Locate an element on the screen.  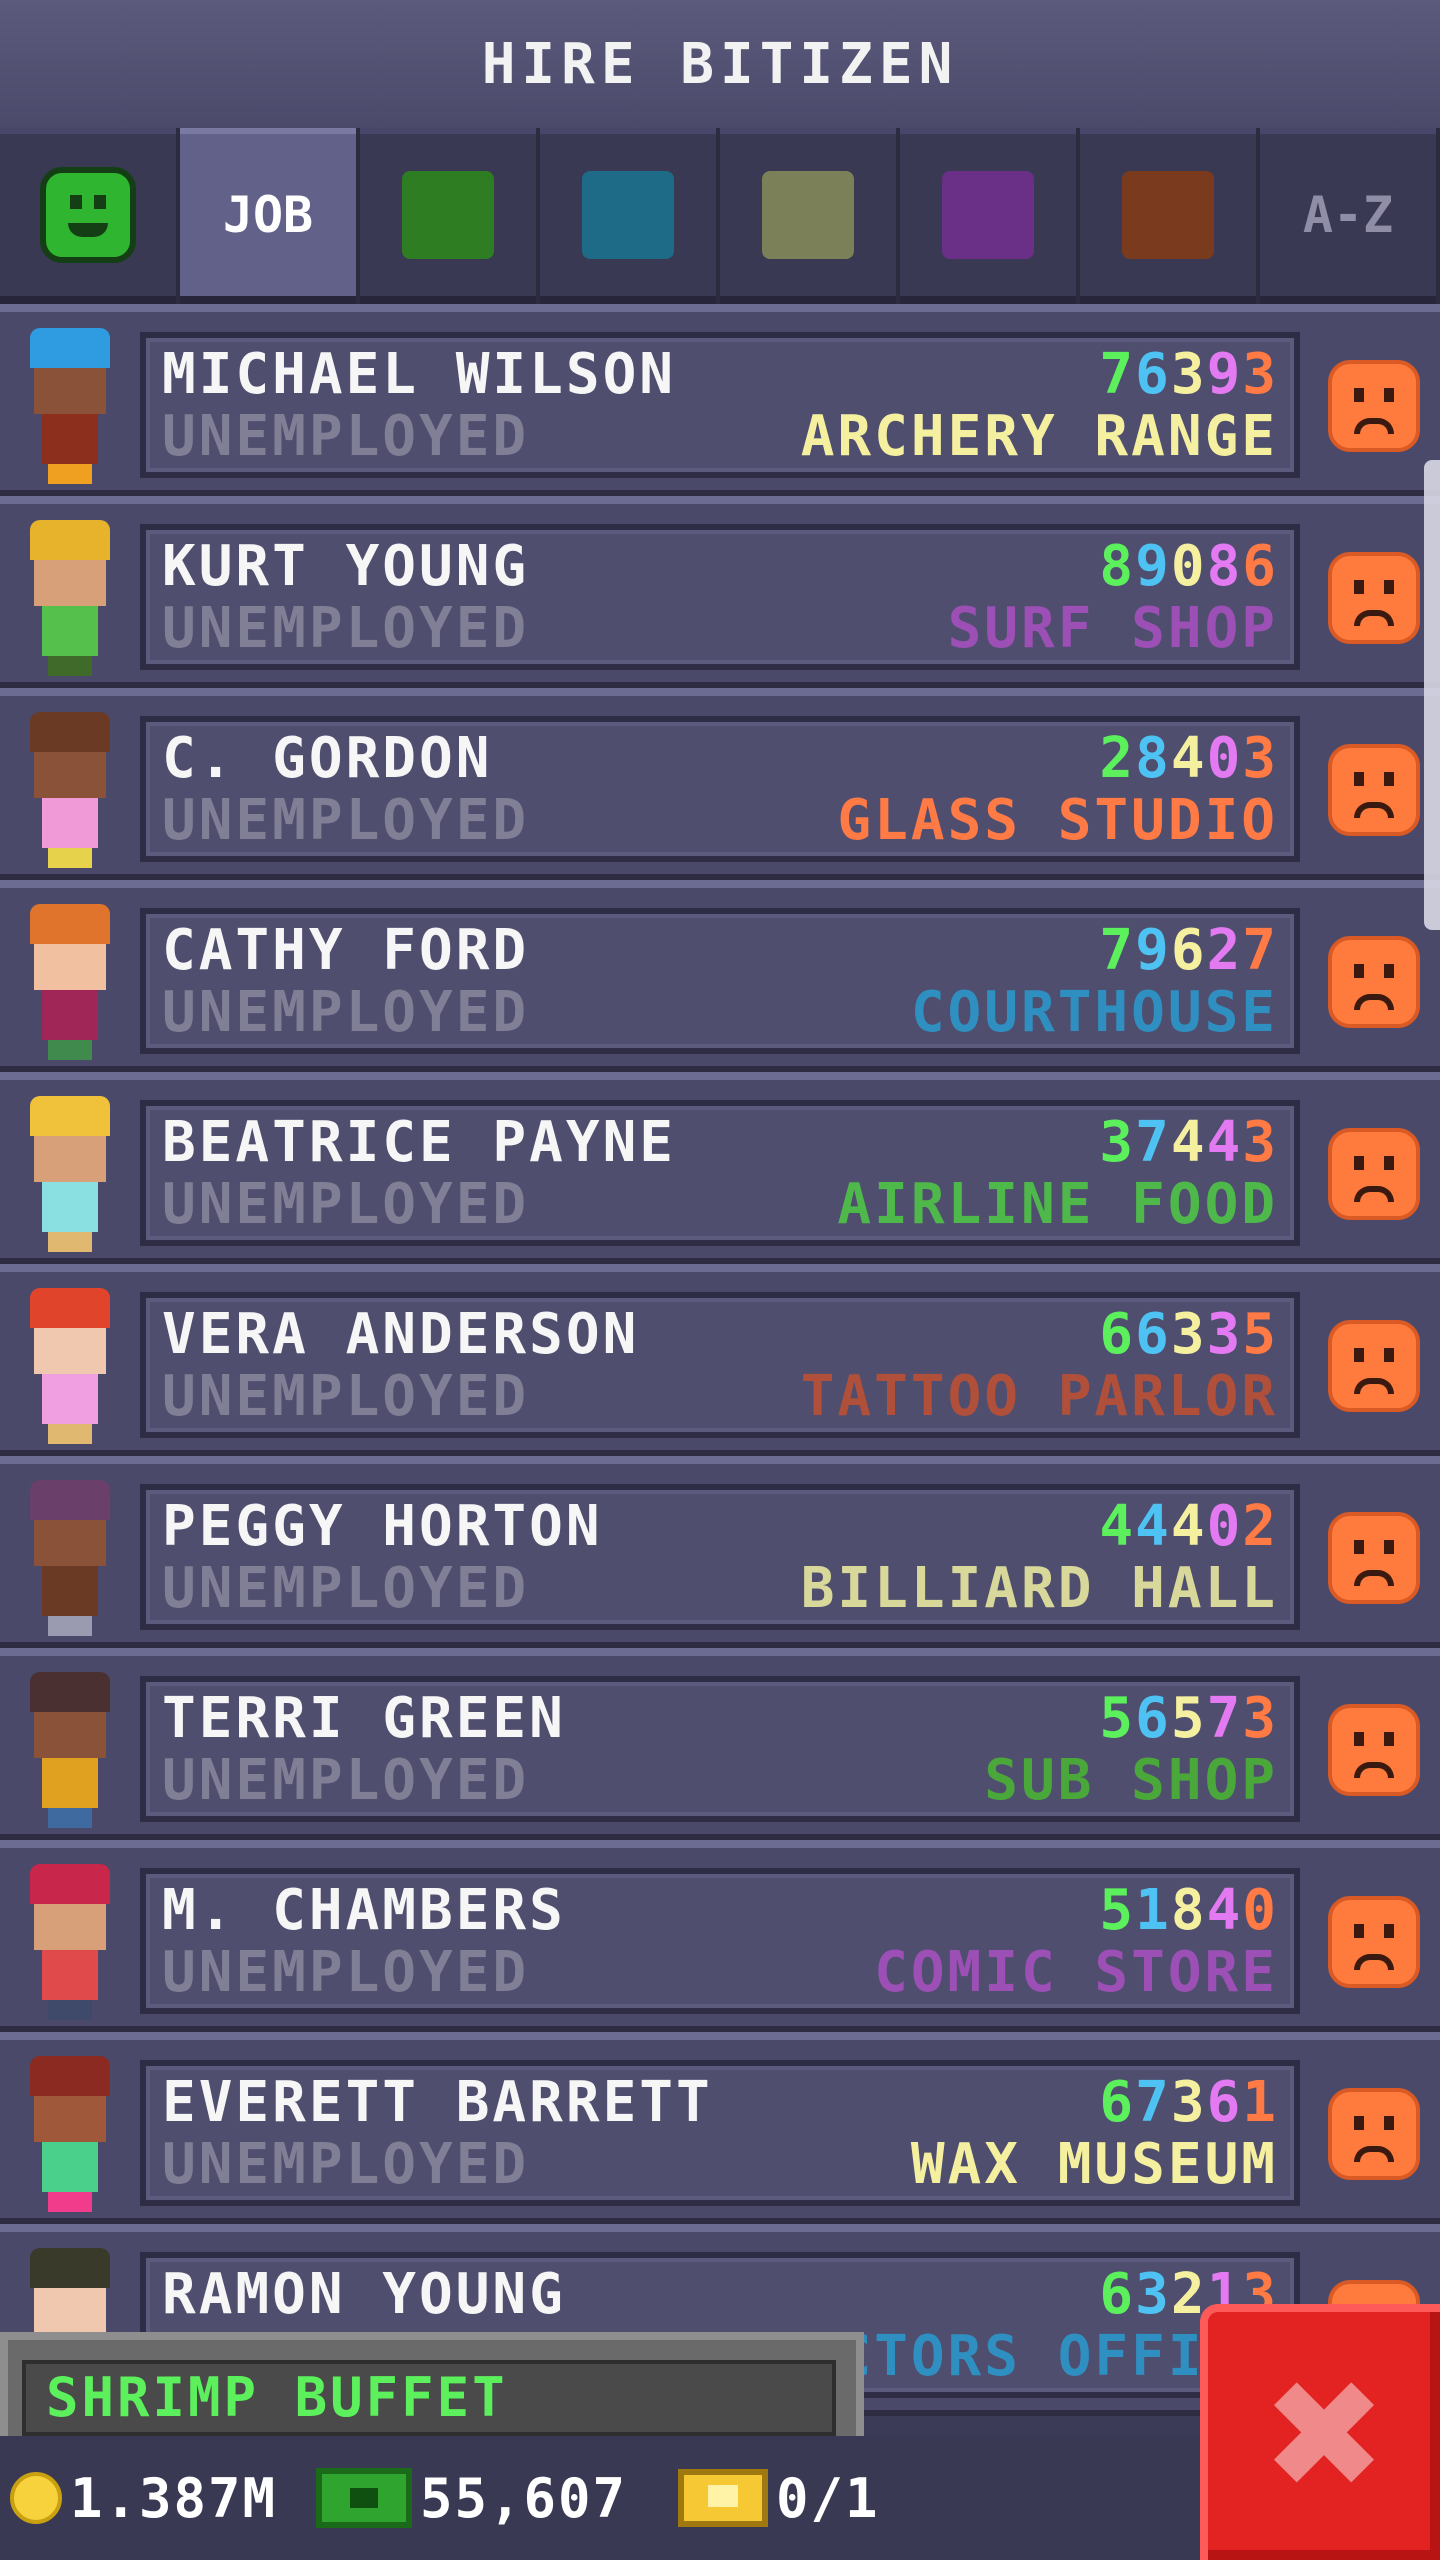
tab-job: JOB is located at coordinates (268, 216).